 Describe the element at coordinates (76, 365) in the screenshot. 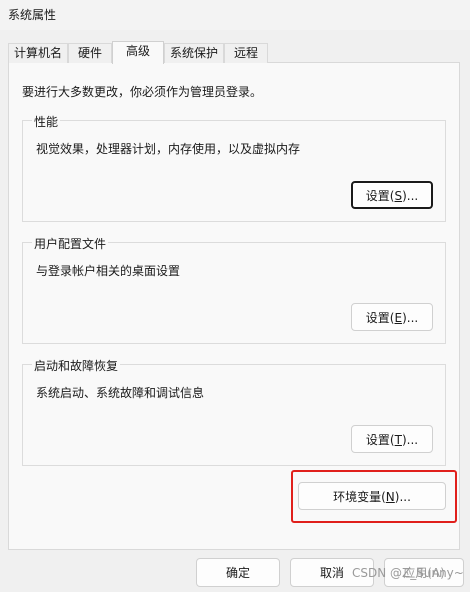

I see `startup-recovery-title: 启动和故障恢复` at that location.